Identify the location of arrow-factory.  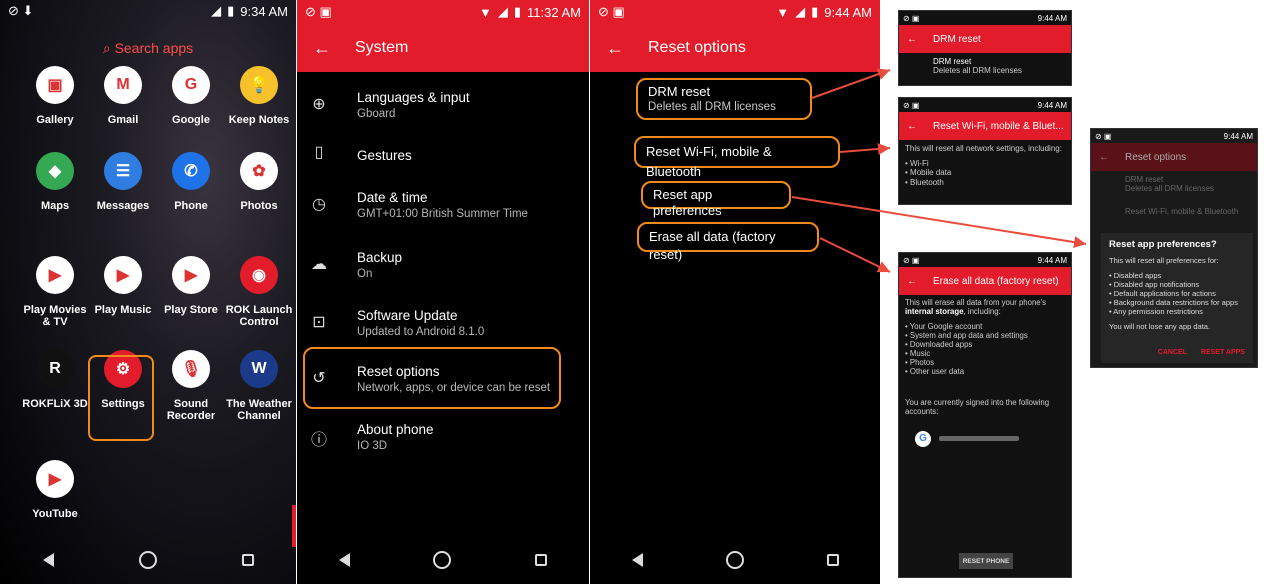
(855, 255).